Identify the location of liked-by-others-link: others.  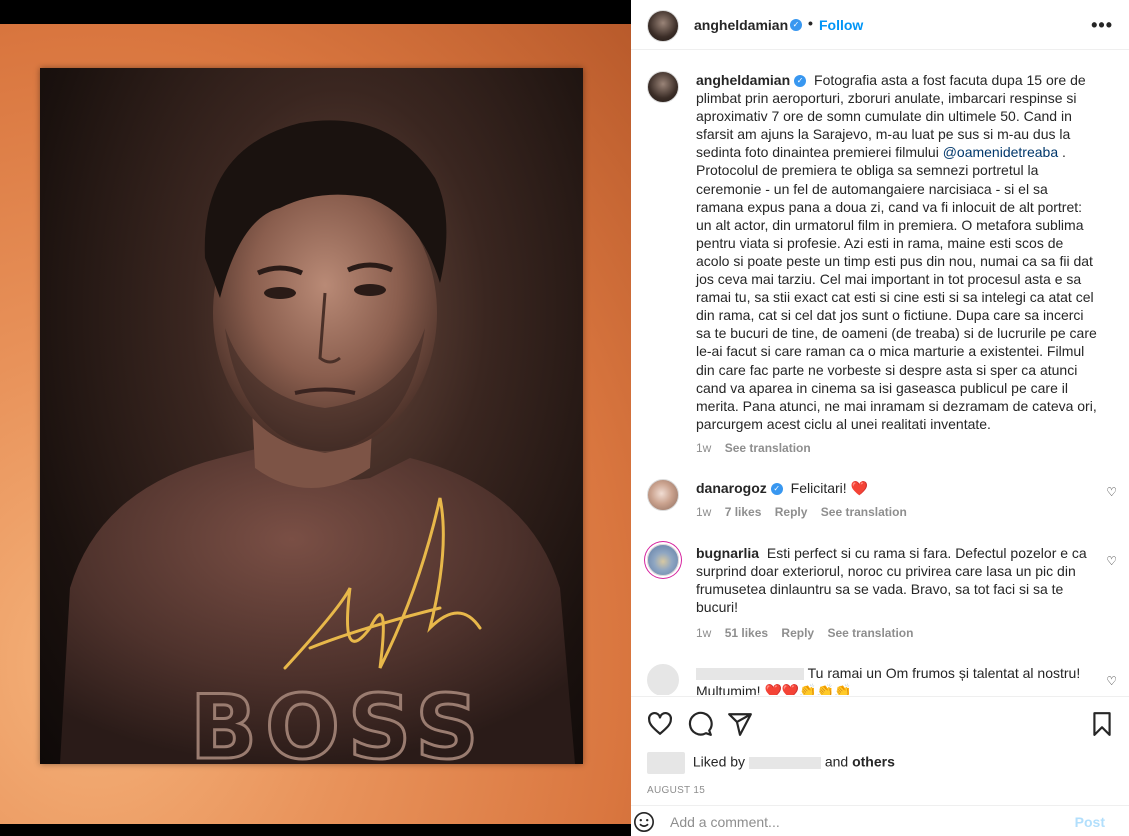
(873, 762).